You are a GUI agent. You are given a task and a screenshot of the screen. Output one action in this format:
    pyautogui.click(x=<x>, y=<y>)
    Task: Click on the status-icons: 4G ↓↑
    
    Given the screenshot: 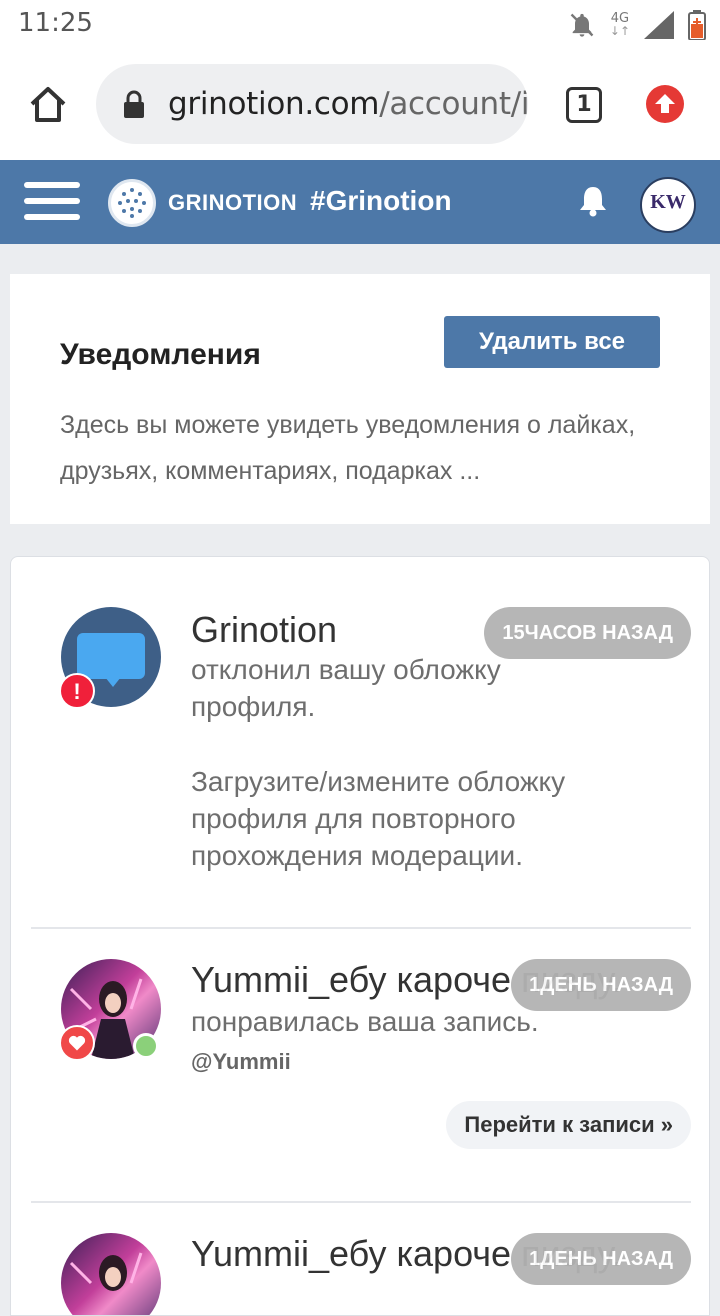 What is the action you would take?
    pyautogui.click(x=637, y=25)
    